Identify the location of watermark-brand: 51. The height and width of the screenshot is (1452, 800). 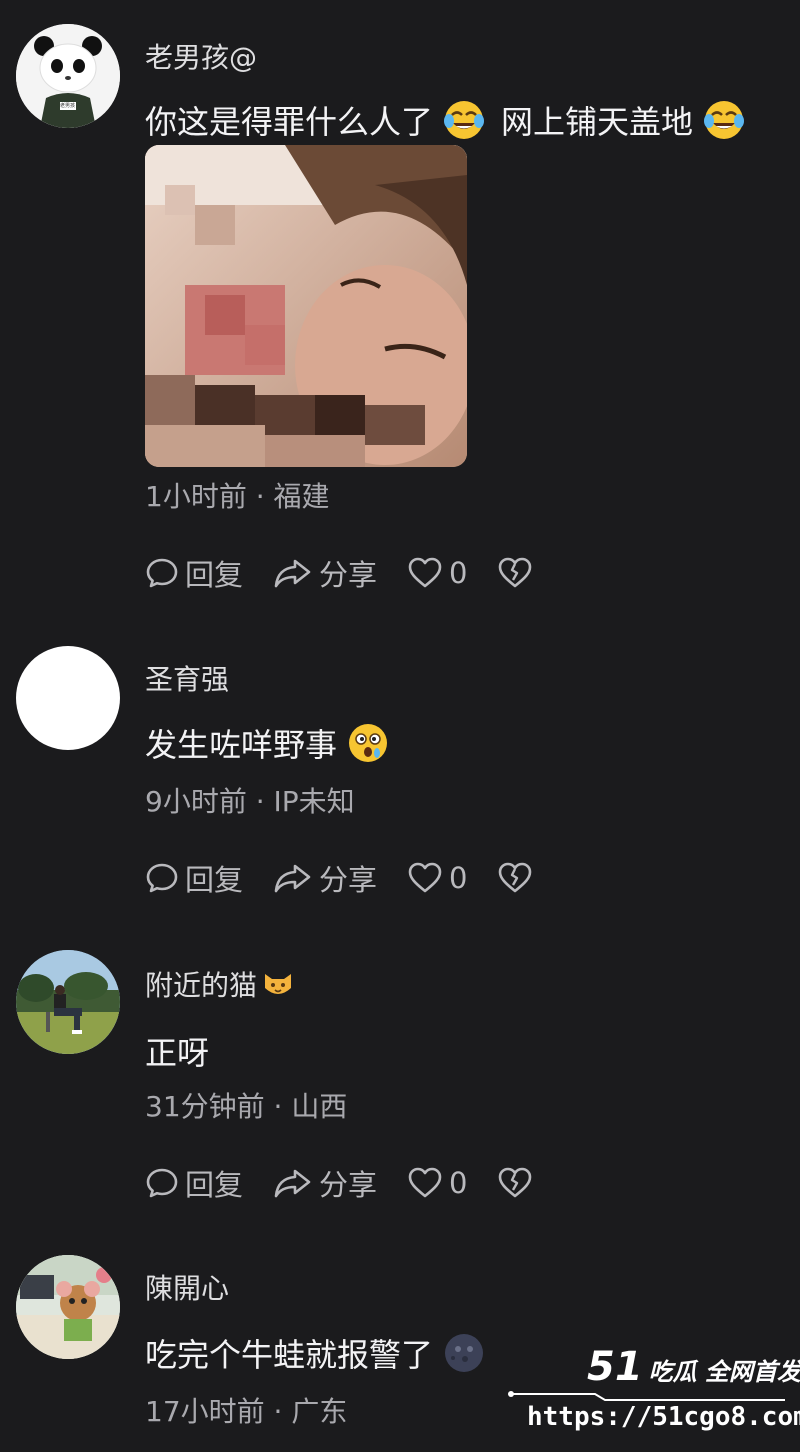
(615, 1367).